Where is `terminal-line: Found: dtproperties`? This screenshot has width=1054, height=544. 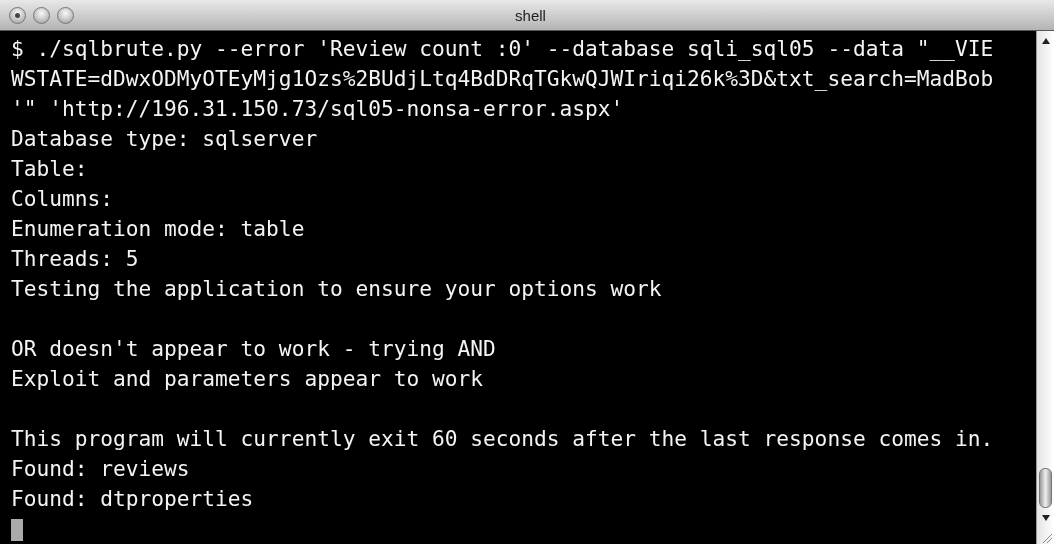 terminal-line: Found: dtproperties is located at coordinates (132, 499).